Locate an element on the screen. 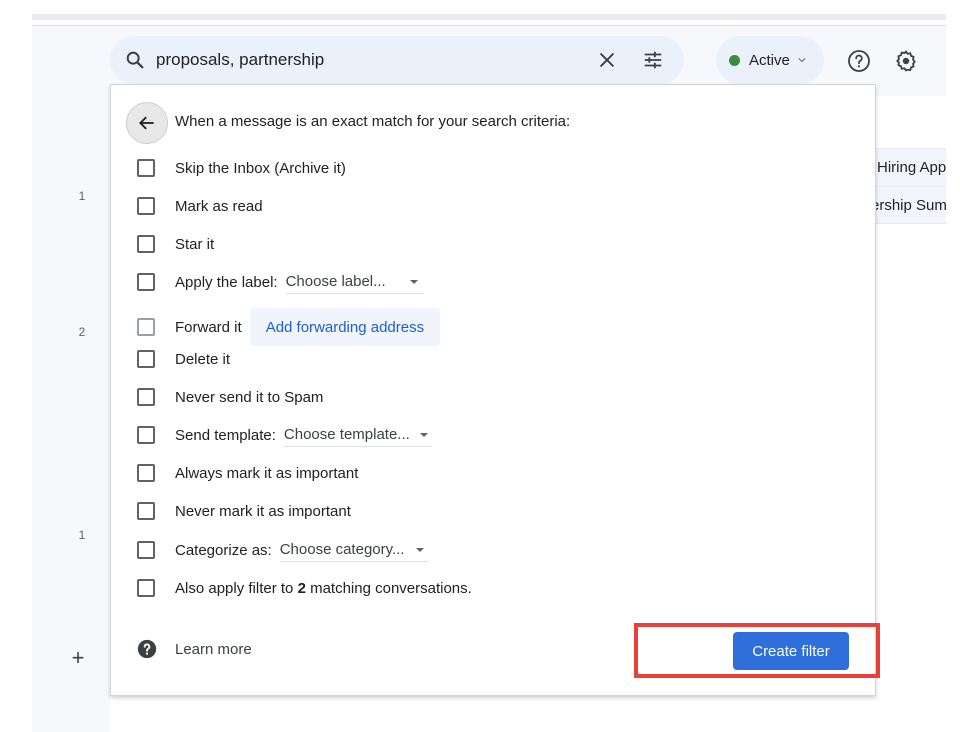 The width and height of the screenshot is (960, 732). status-dot-icon is located at coordinates (734, 60).